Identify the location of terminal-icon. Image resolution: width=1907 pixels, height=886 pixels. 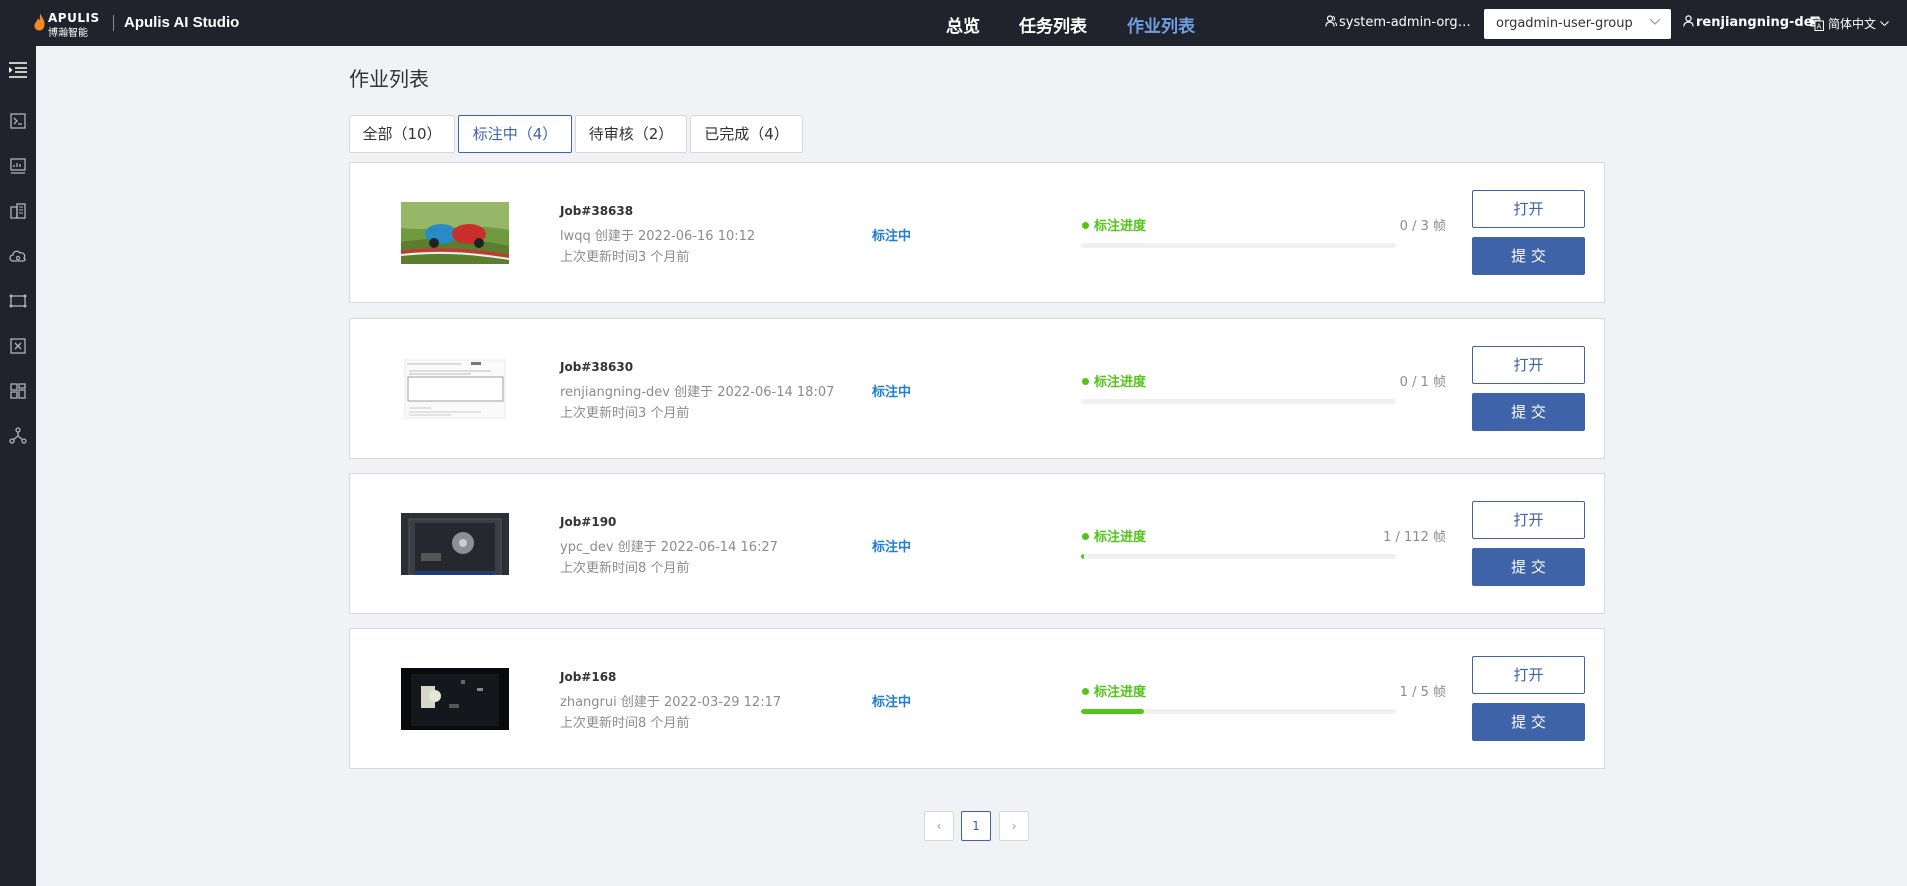
(18, 121).